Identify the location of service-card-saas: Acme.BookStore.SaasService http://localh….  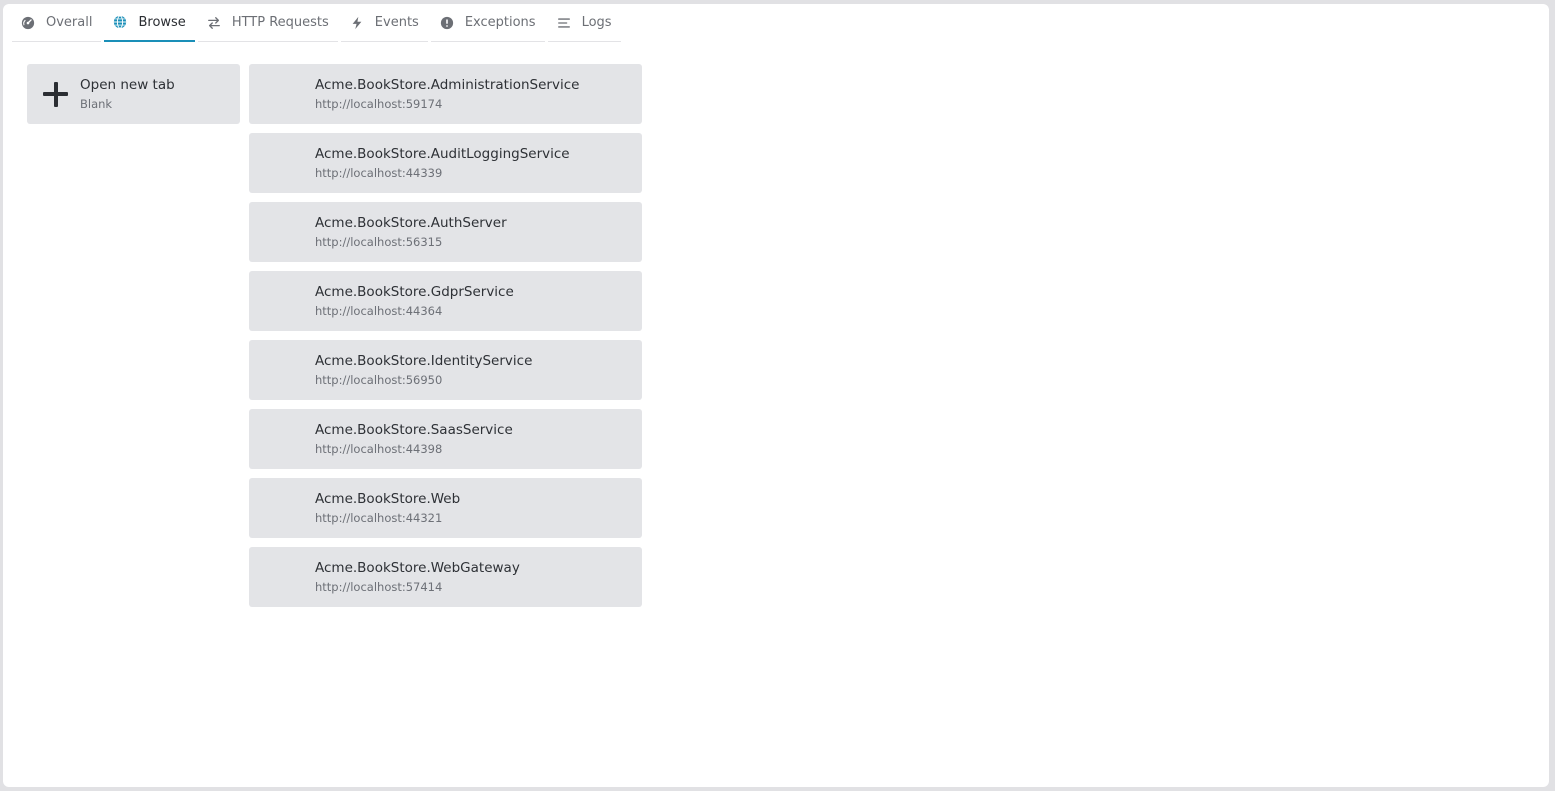
(445, 439).